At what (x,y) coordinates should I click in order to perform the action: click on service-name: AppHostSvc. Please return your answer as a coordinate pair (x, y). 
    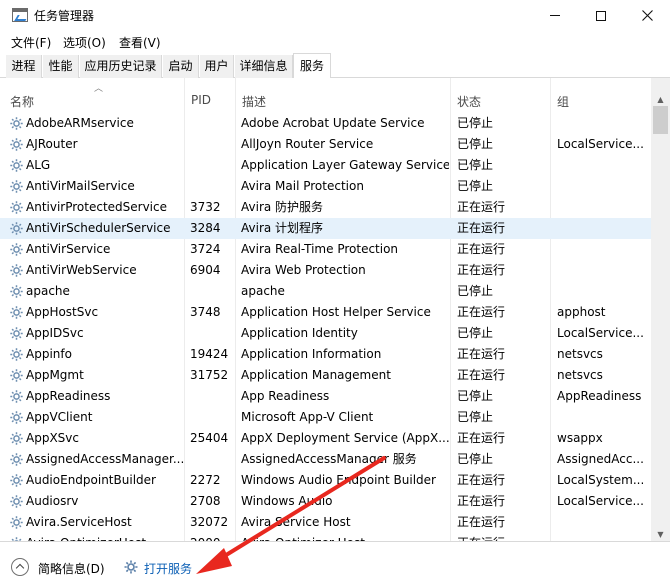
    Looking at the image, I should click on (62, 312).